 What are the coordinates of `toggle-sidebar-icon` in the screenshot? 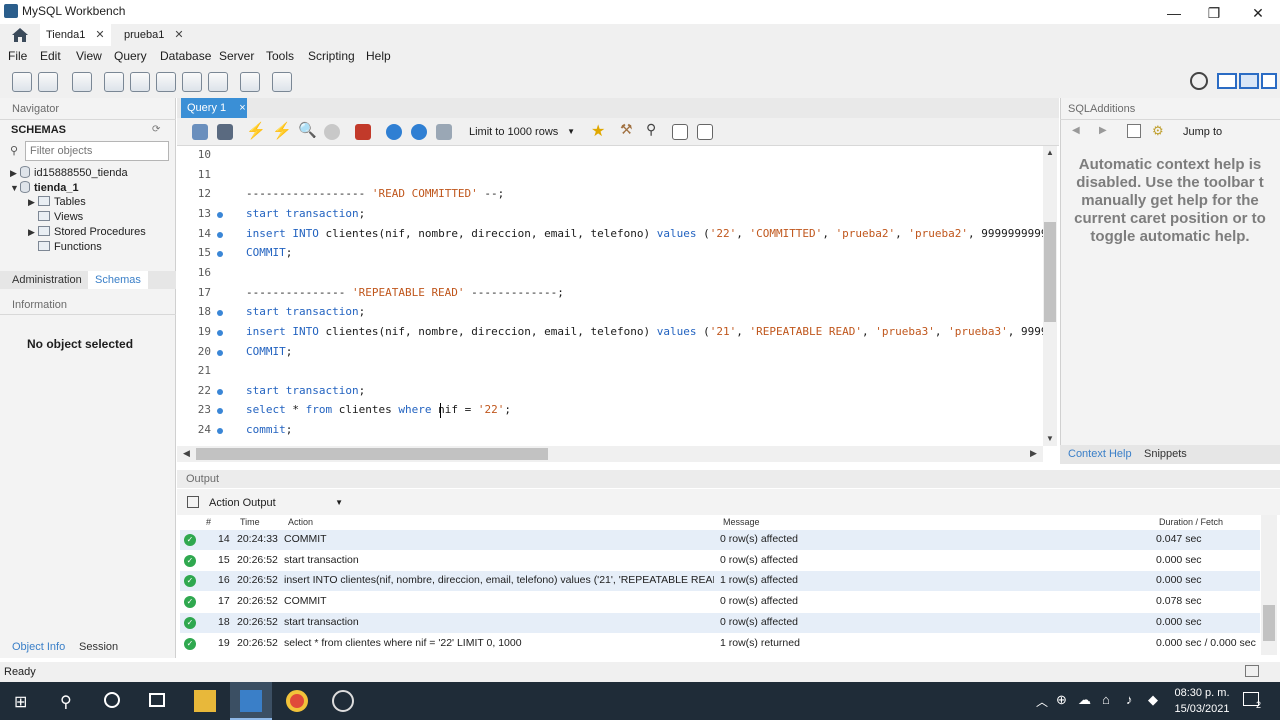 It's located at (1227, 81).